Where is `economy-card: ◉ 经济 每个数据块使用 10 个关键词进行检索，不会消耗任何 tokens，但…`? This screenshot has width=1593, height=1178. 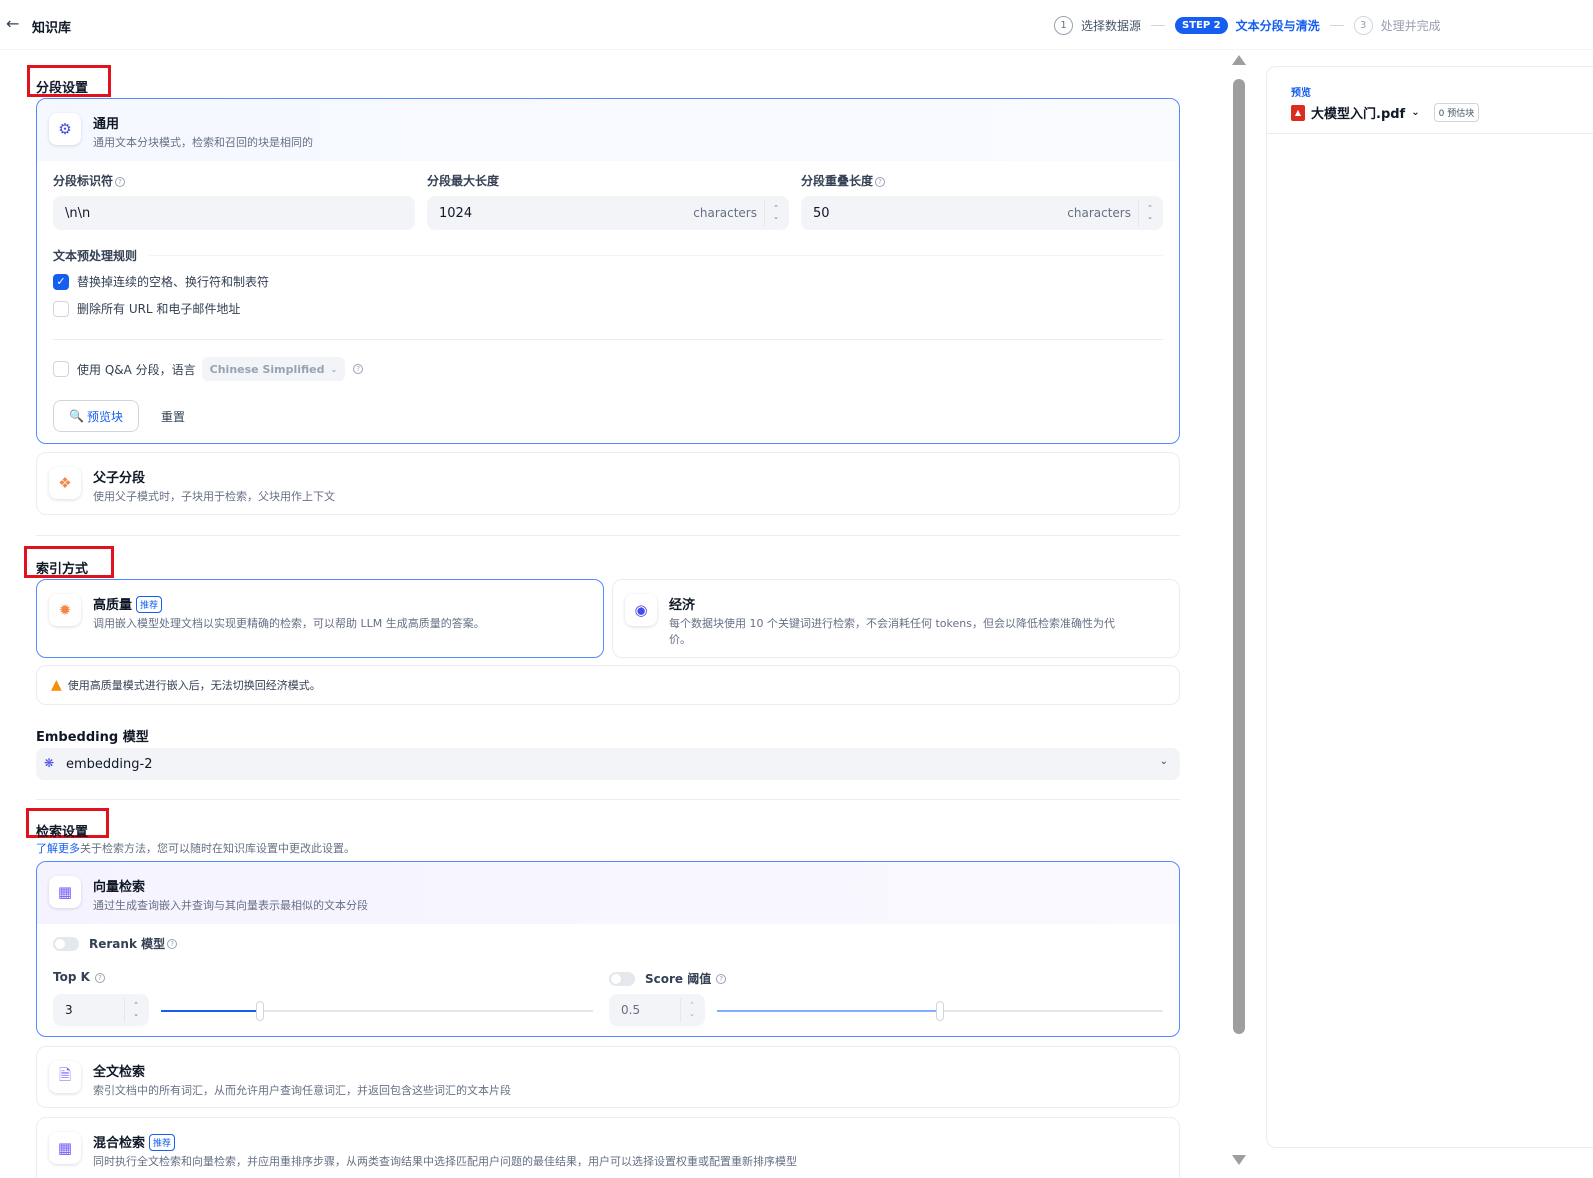
economy-card: ◉ 经济 每个数据块使用 10 个关键词进行检索，不会消耗任何 tokens，但… is located at coordinates (896, 618).